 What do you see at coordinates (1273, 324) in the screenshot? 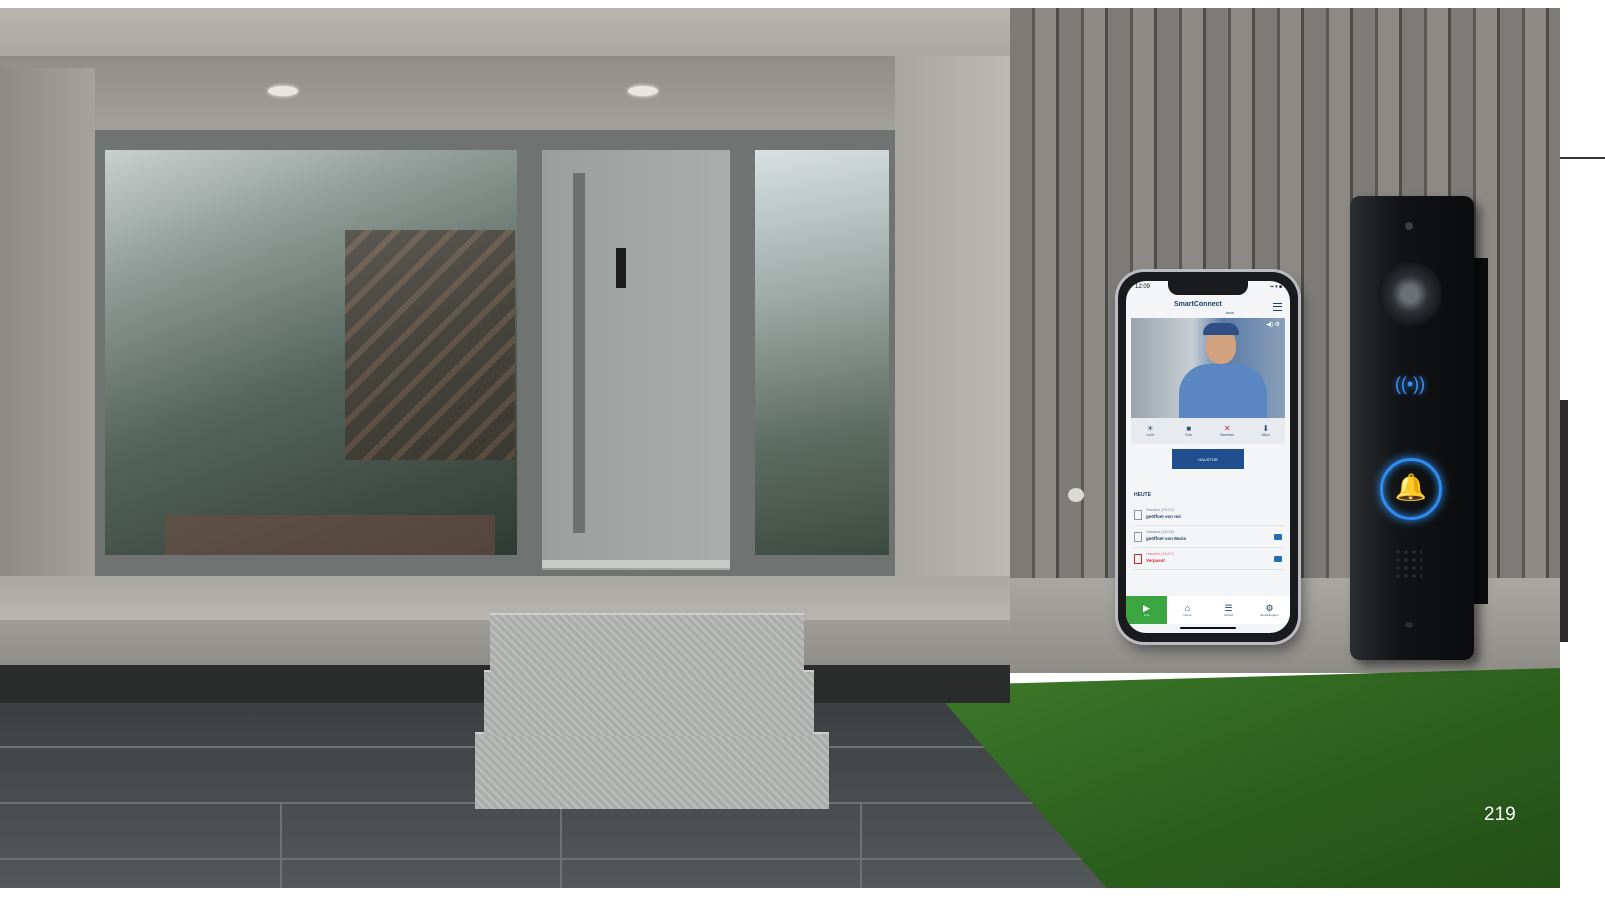
I see `speaker-icon: ◀) ⚙` at bounding box center [1273, 324].